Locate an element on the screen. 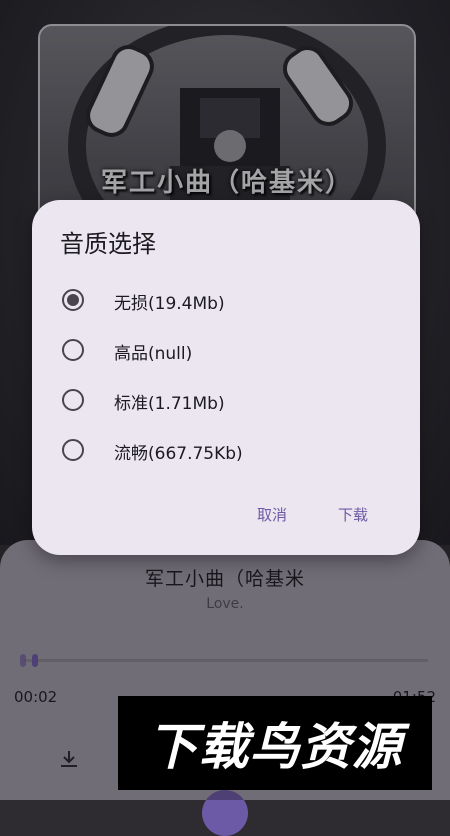 The width and height of the screenshot is (450, 836). progress-fill is located at coordinates (23, 660).